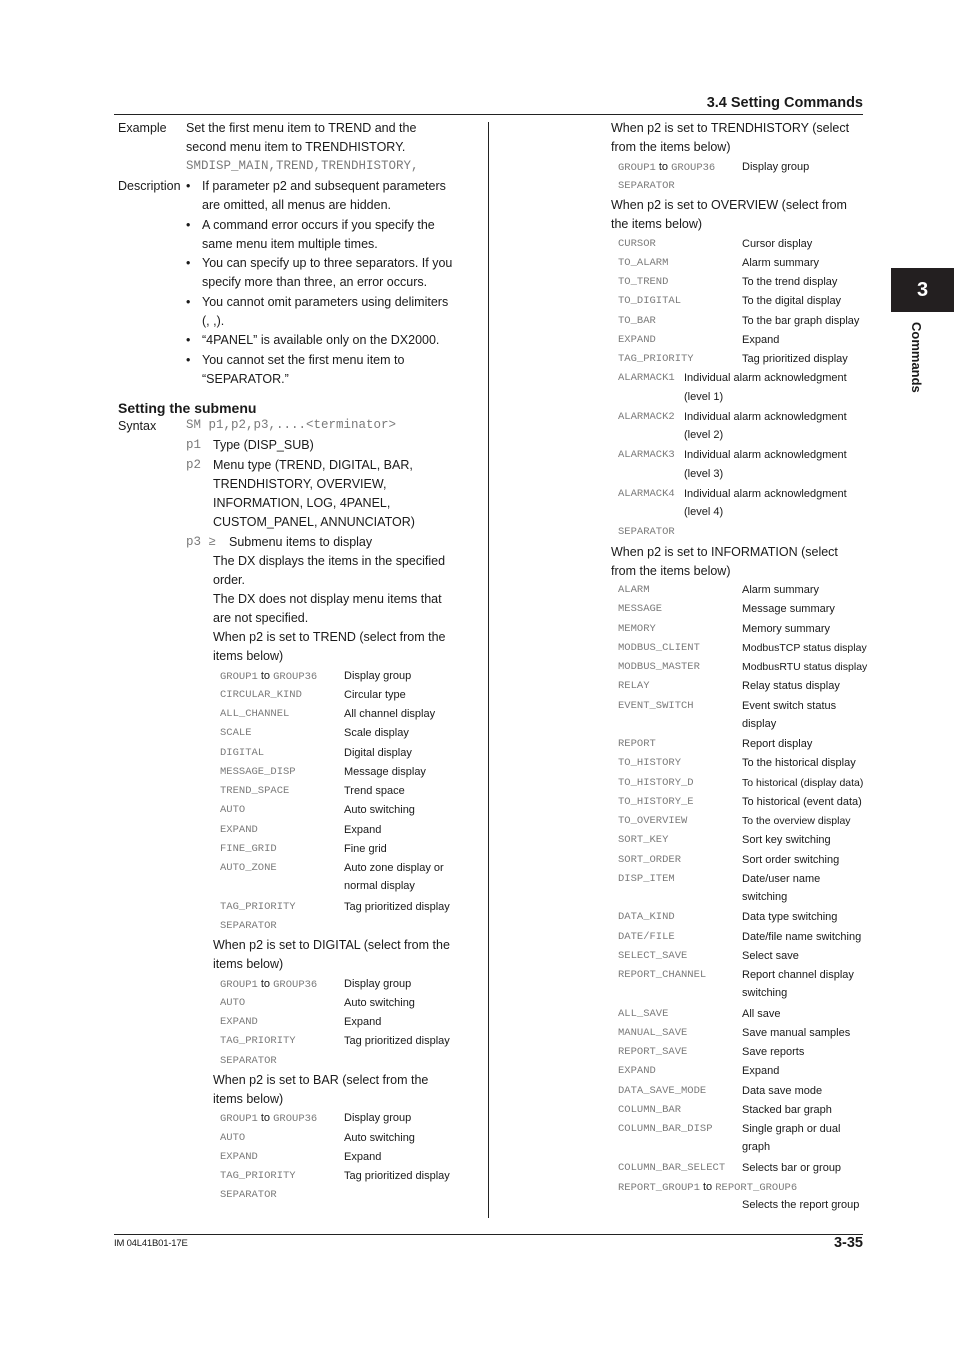  Describe the element at coordinates (704, 396) in the screenshot. I see `option-description-cont: (level 1)` at that location.